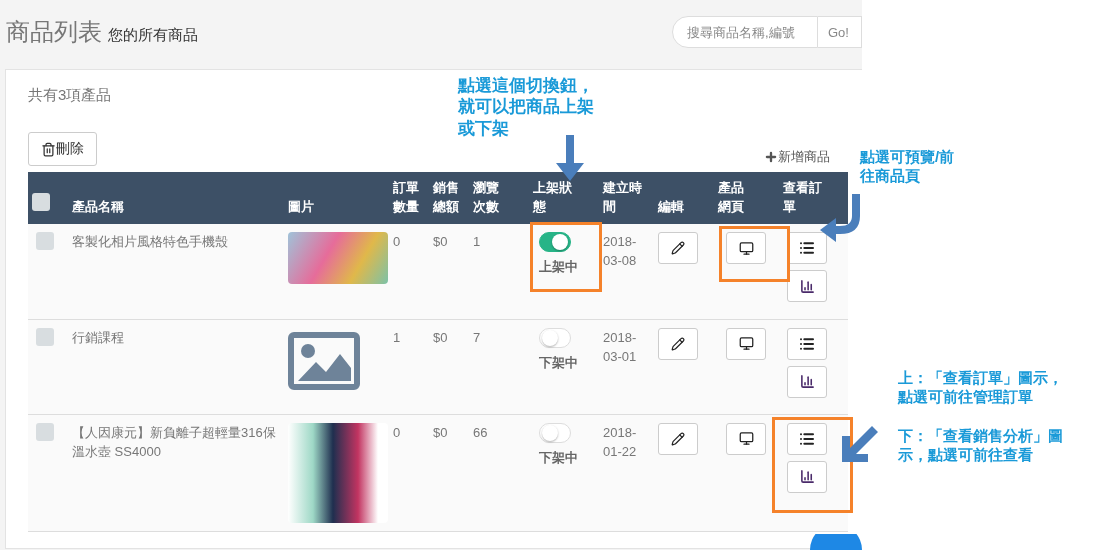  I want to click on annotation-text: 下：「查看銷售分析」圖 示，點選可前往查看, so click(980, 446).